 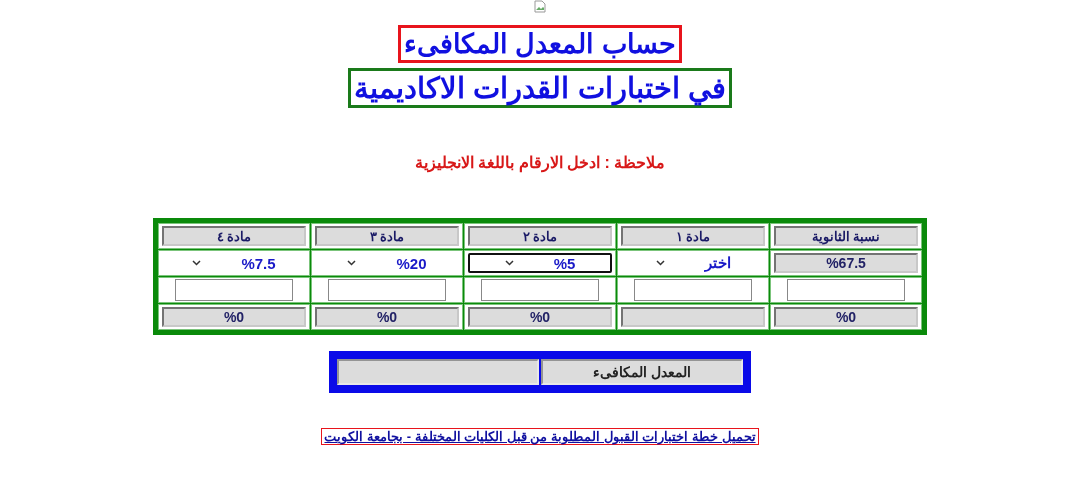 What do you see at coordinates (540, 88) in the screenshot?
I see `page-subtitle: في اختبارات القدرات الاكاديمية` at bounding box center [540, 88].